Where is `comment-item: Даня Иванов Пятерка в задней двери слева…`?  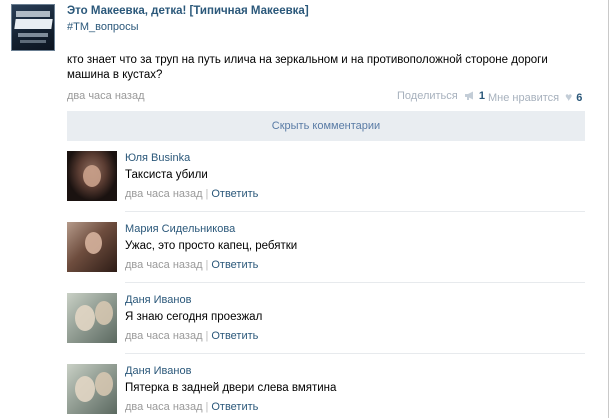 comment-item: Даня Иванов Пятерка в задней двери слева… is located at coordinates (326, 391).